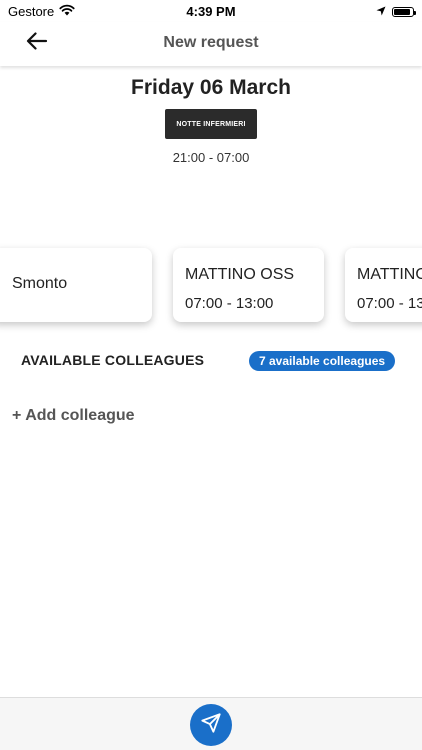 The height and width of the screenshot is (750, 422). Describe the element at coordinates (240, 274) in the screenshot. I see `shift-card-name: MATTINO OSS` at that location.